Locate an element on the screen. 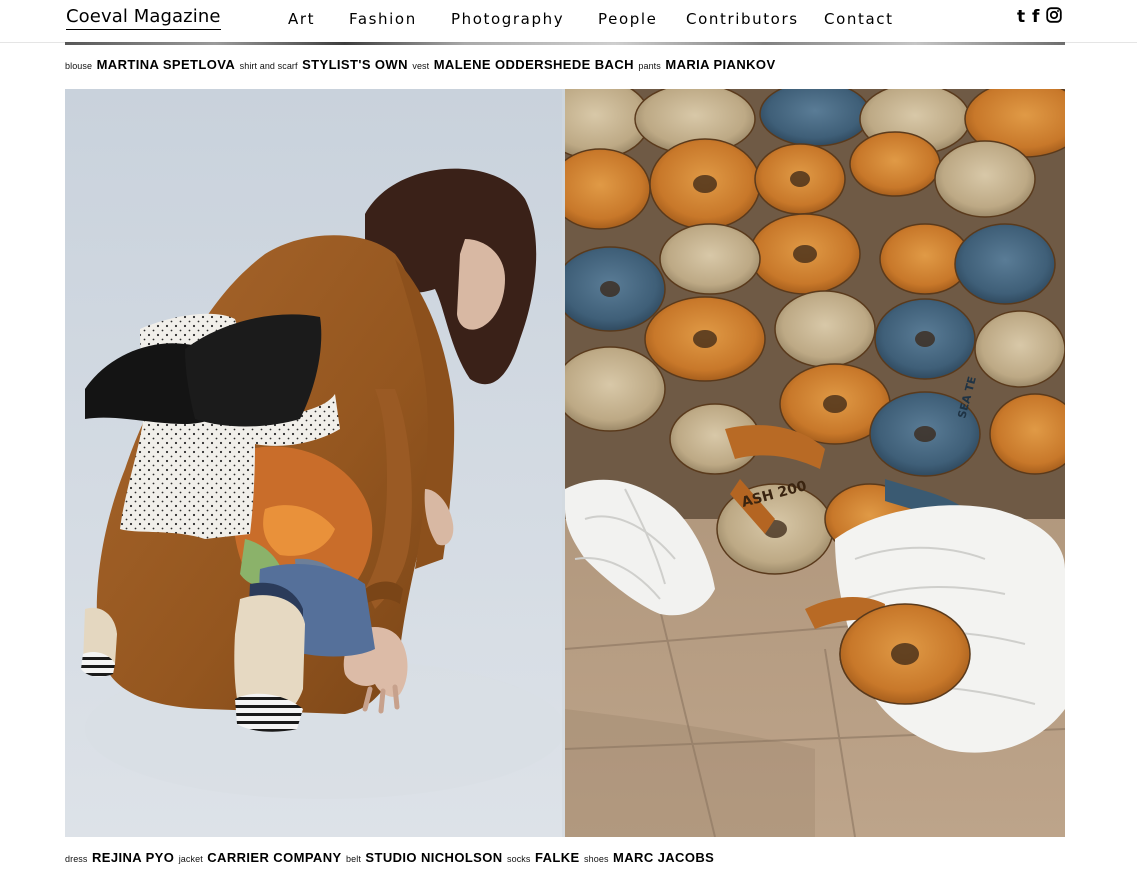  nav-people: People is located at coordinates (627, 19).